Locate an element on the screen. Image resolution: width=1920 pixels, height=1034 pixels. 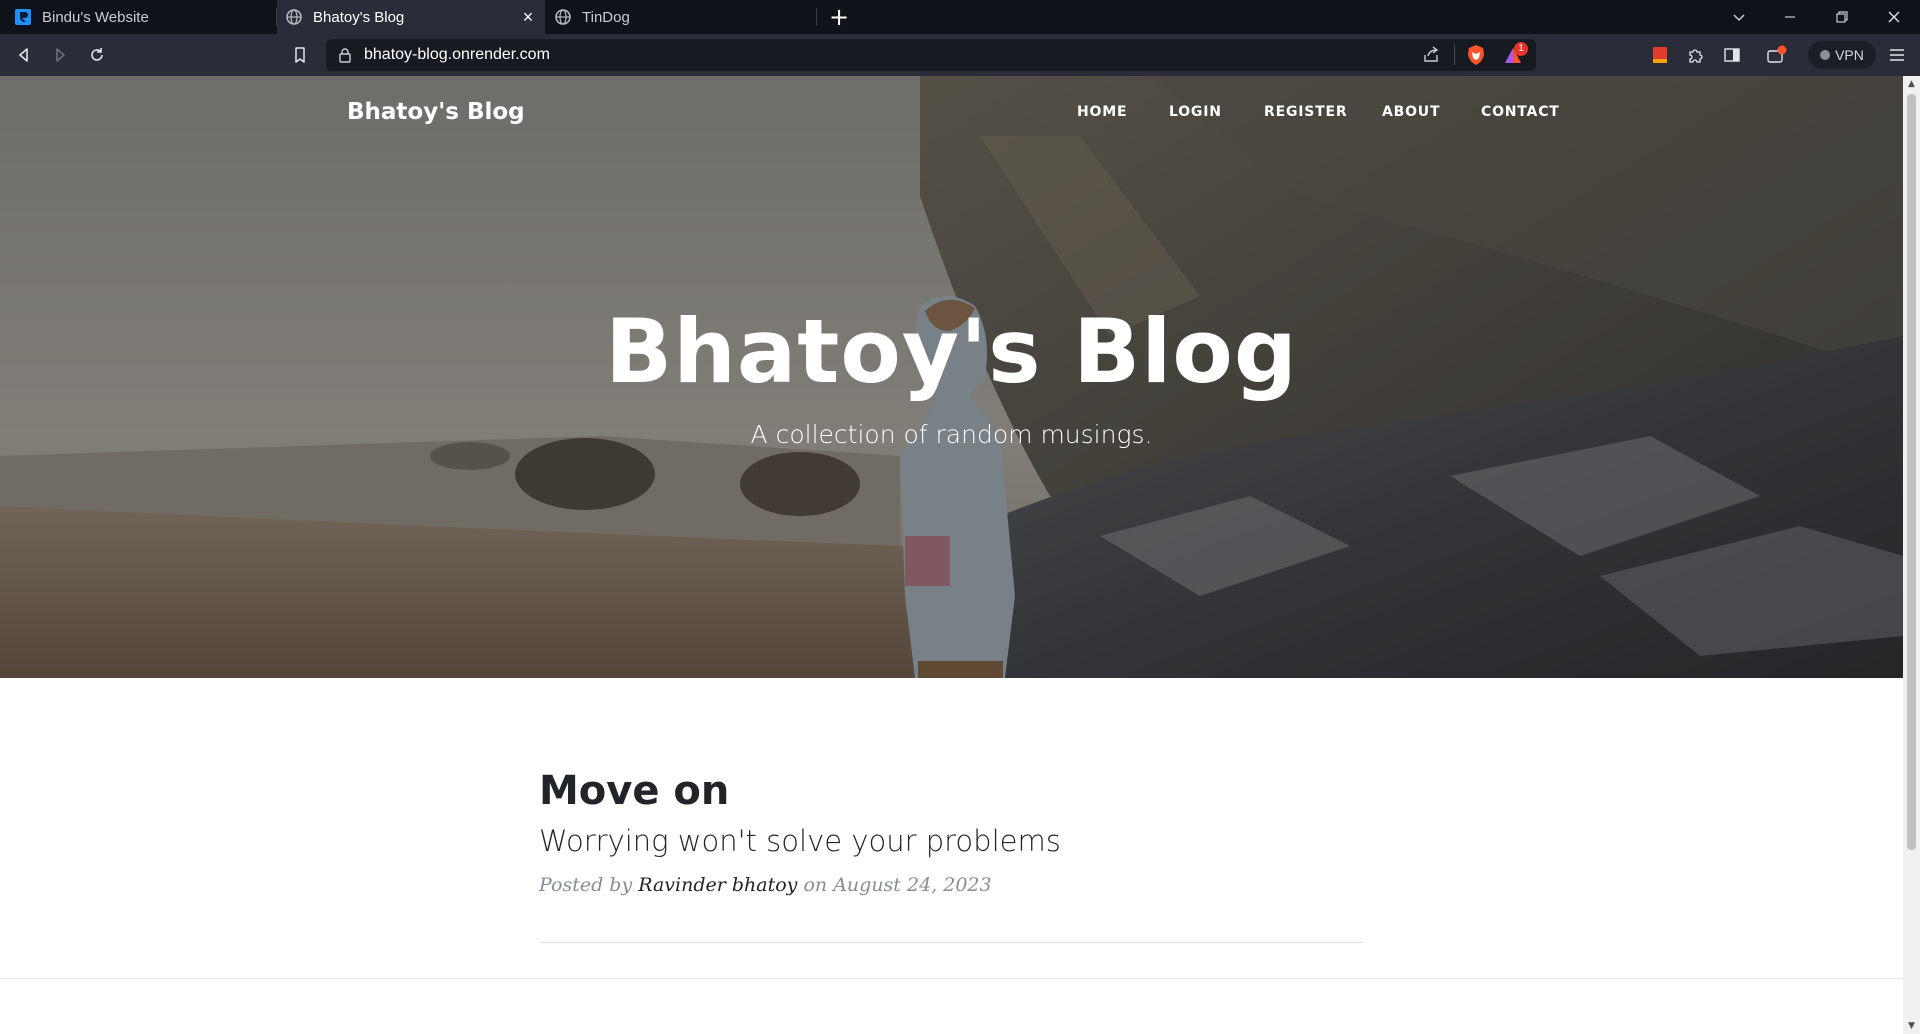
nav-contact: CONTACT is located at coordinates (1520, 112).